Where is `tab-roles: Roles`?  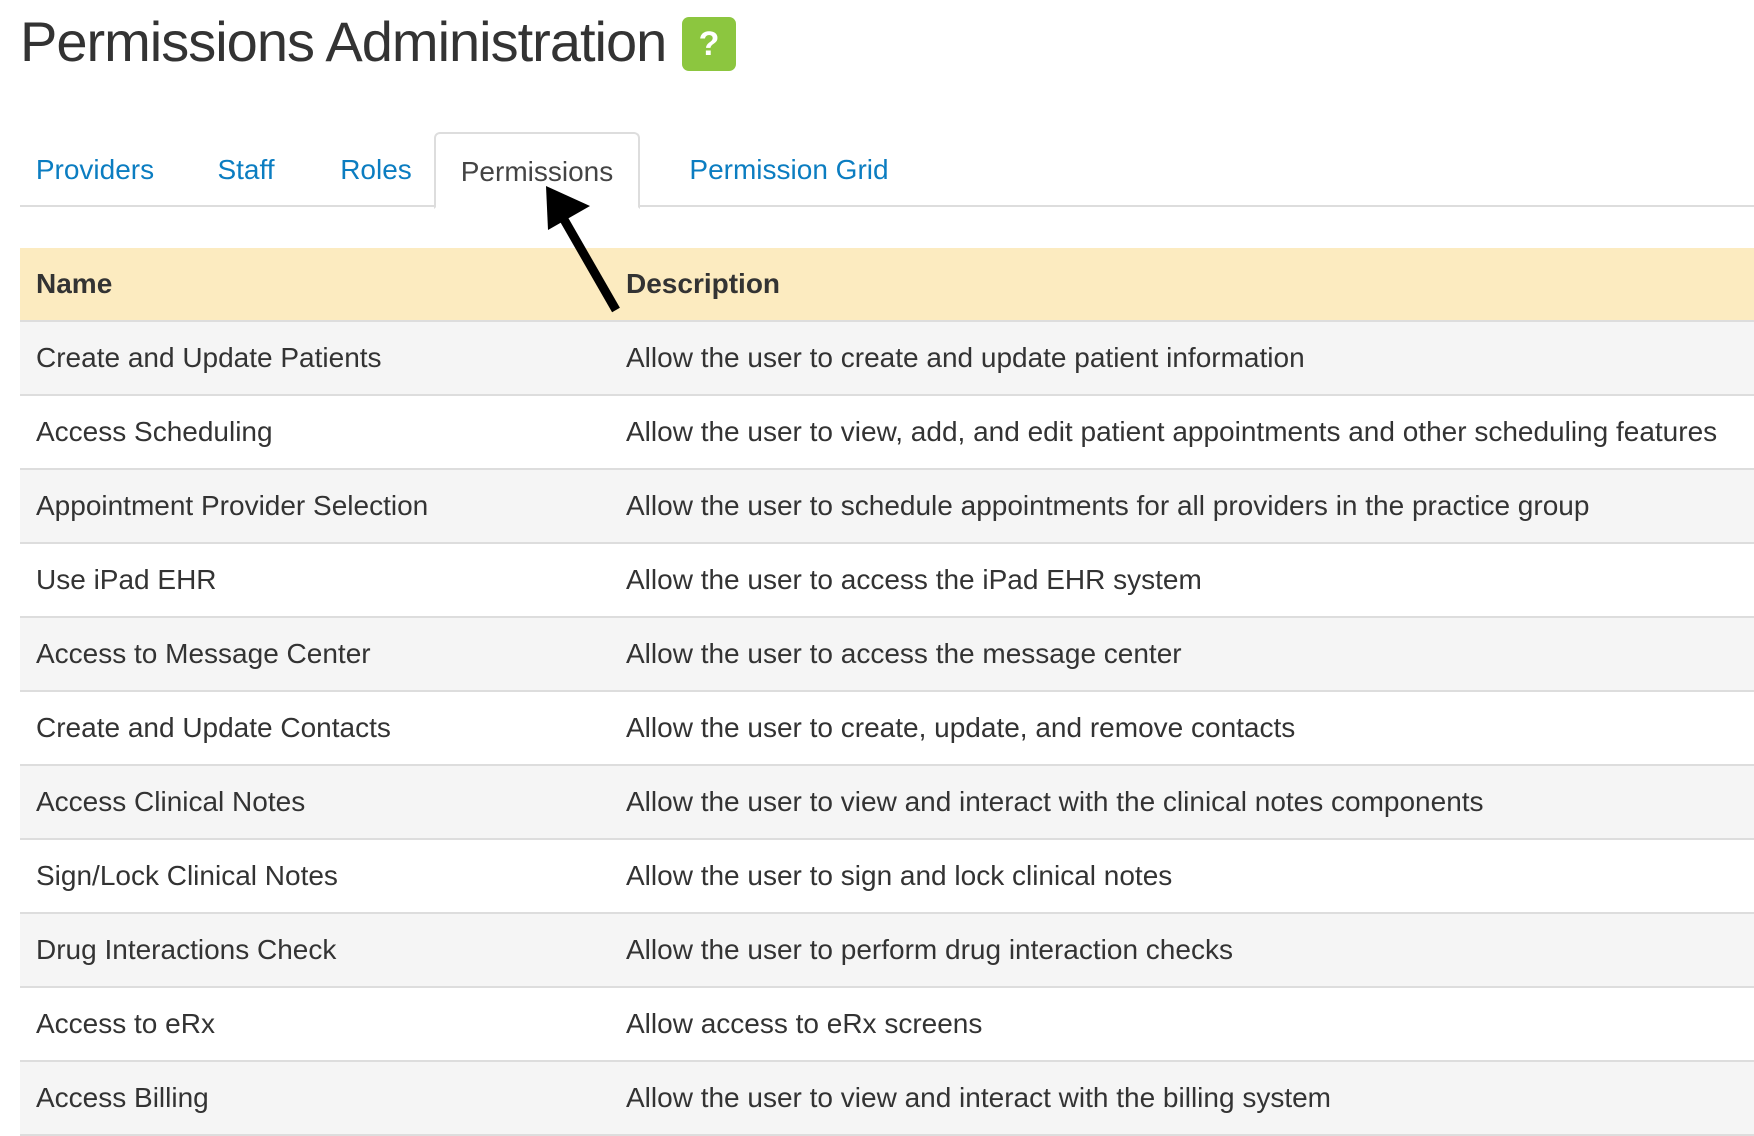
tab-roles: Roles is located at coordinates (376, 169).